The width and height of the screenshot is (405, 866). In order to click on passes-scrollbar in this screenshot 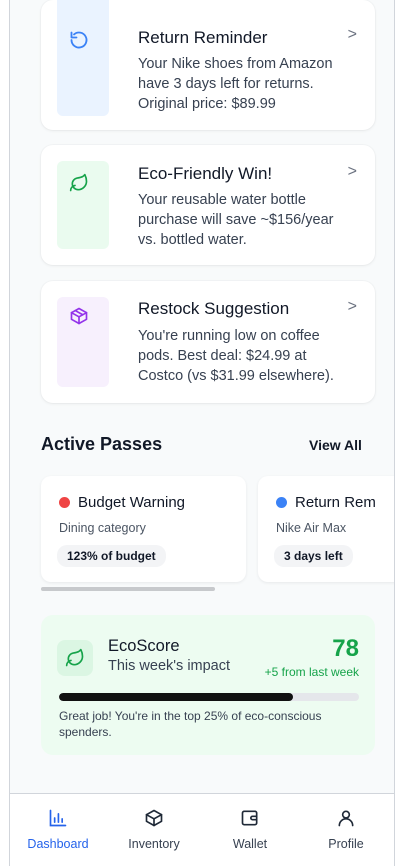, I will do `click(128, 589)`.